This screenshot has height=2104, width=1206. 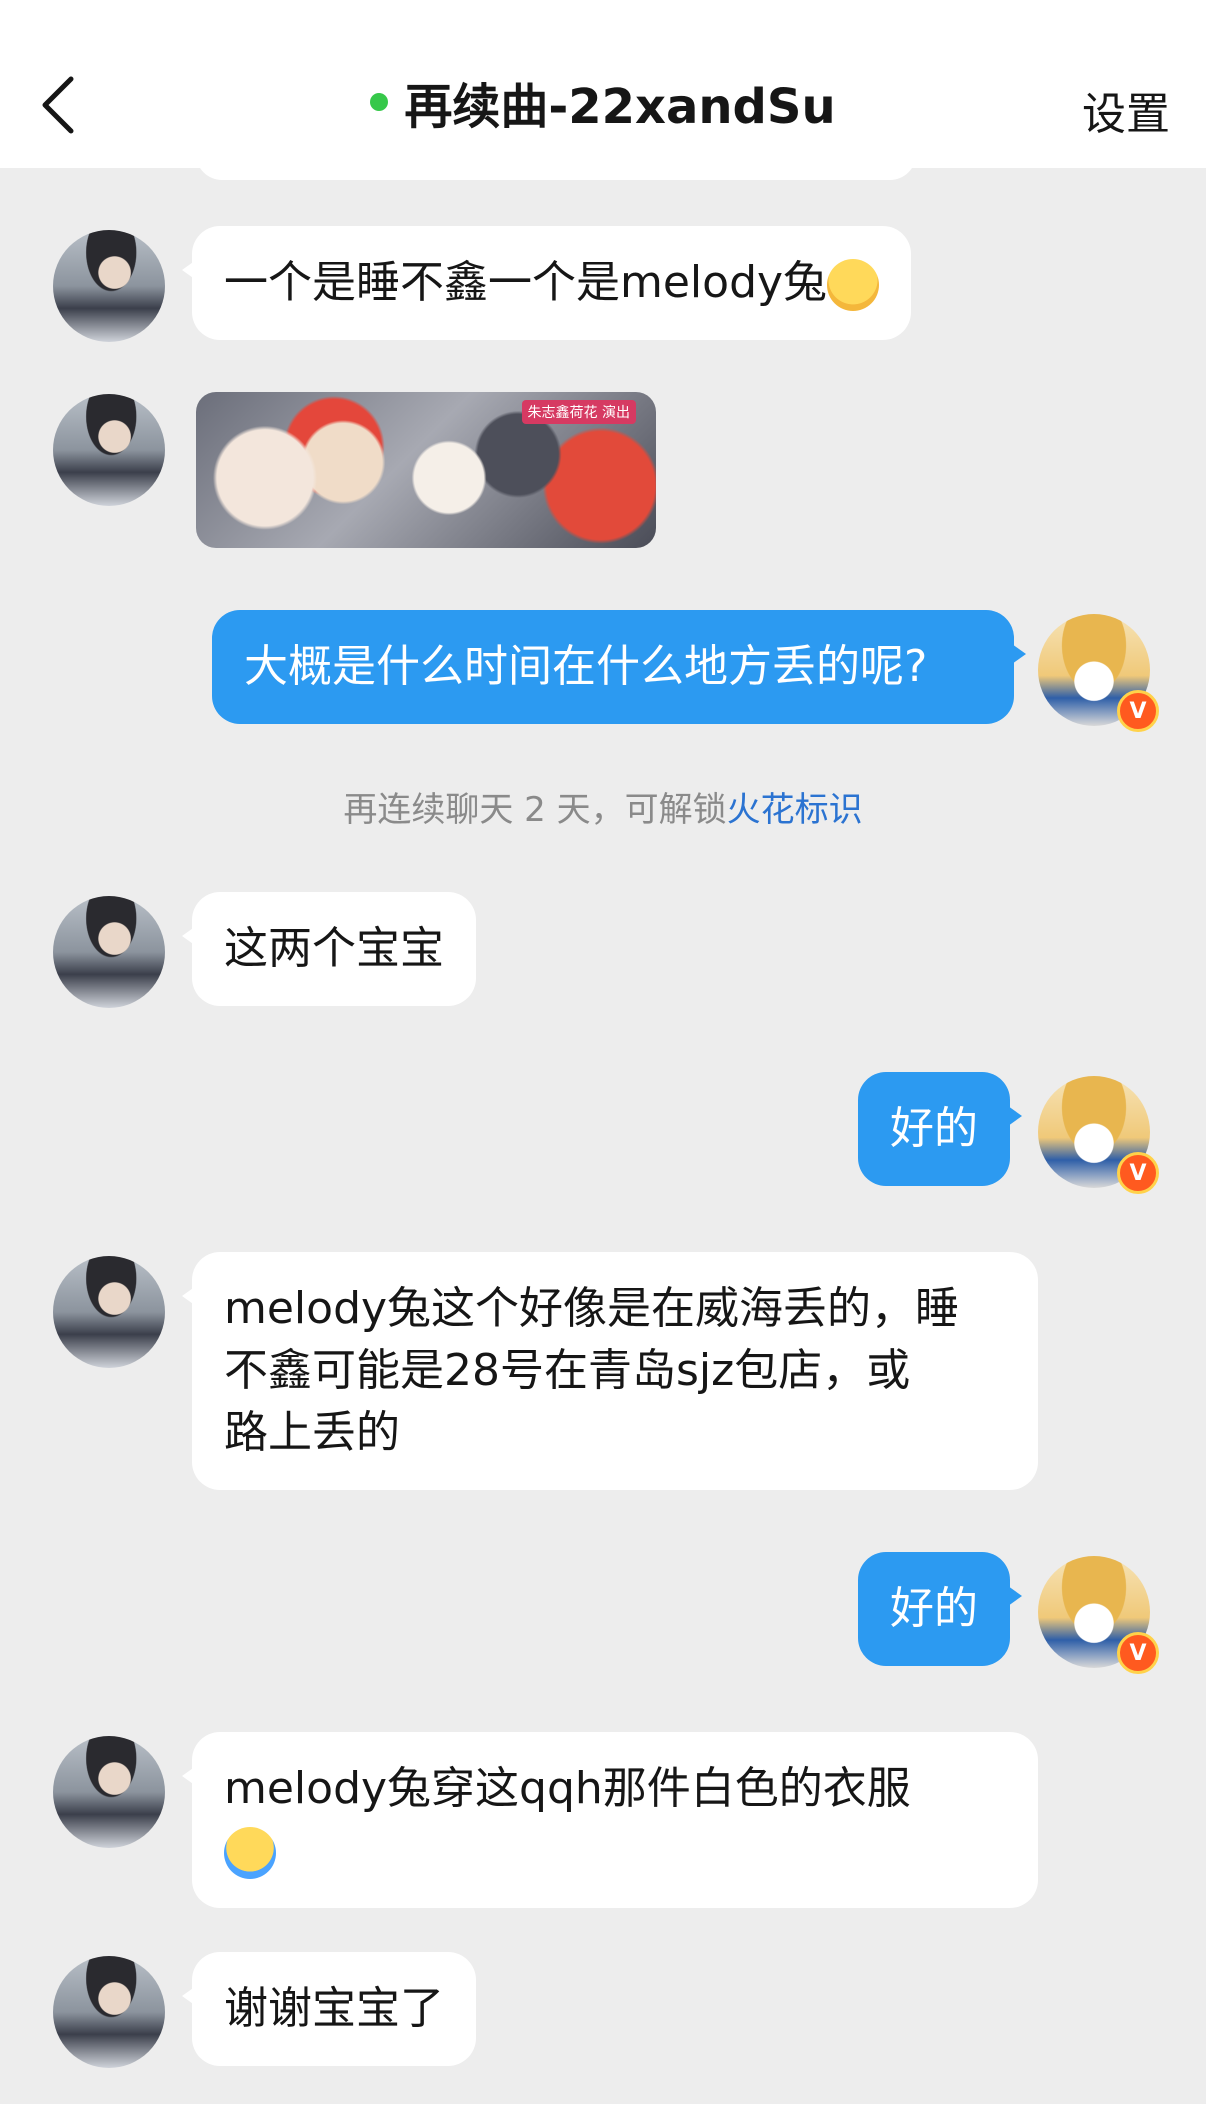 I want to click on chat-streak-note: 再连续聊天 2 天，可解锁火花标识, so click(x=603, y=806).